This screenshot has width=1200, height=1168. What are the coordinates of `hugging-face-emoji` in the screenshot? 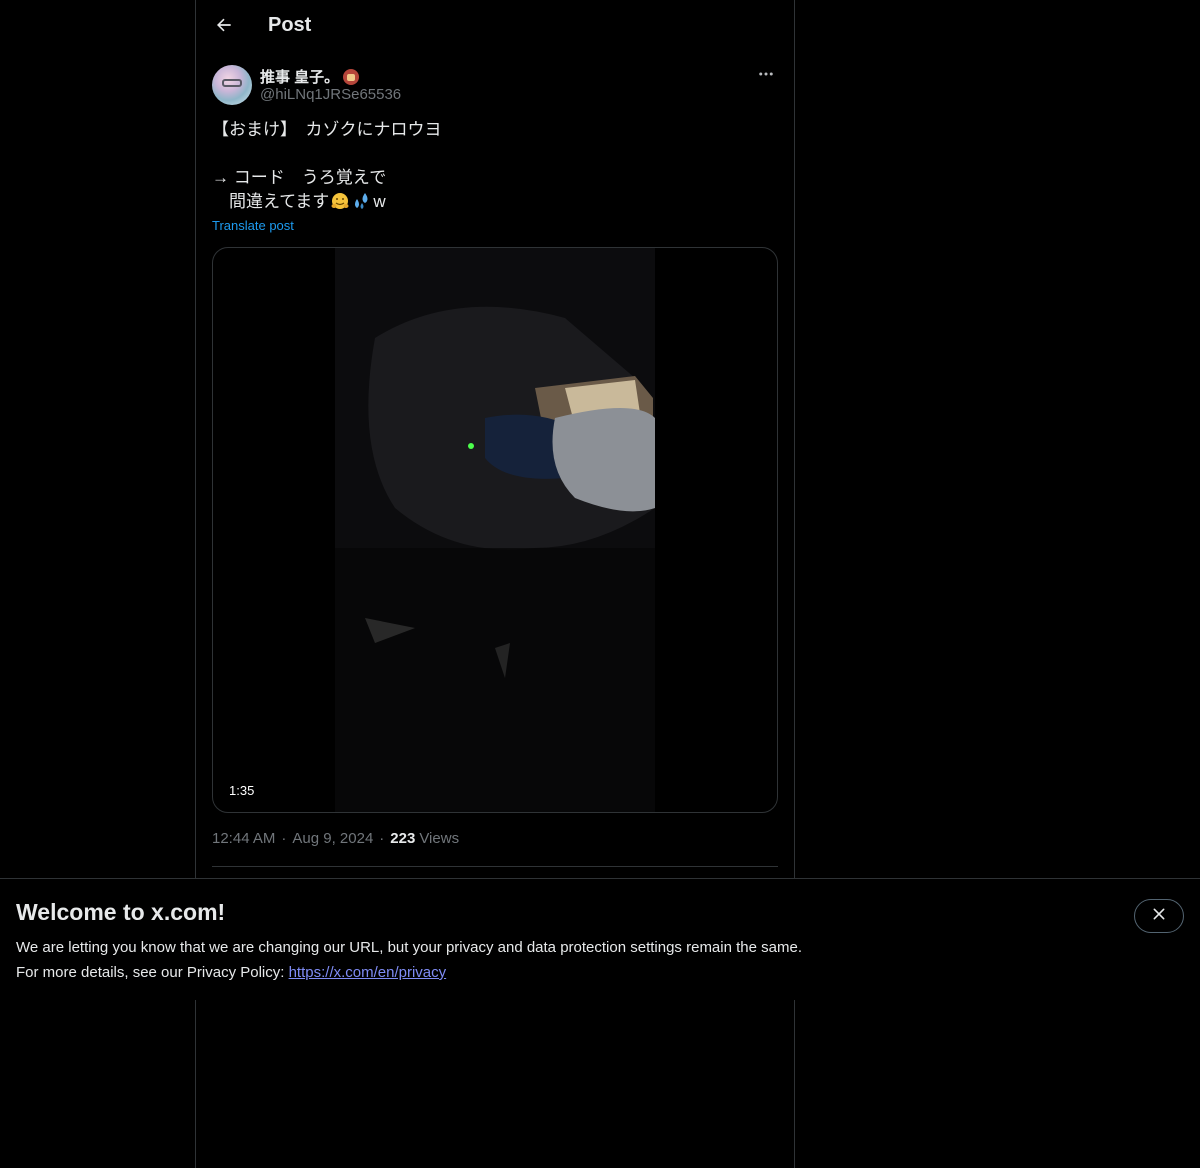 It's located at (340, 201).